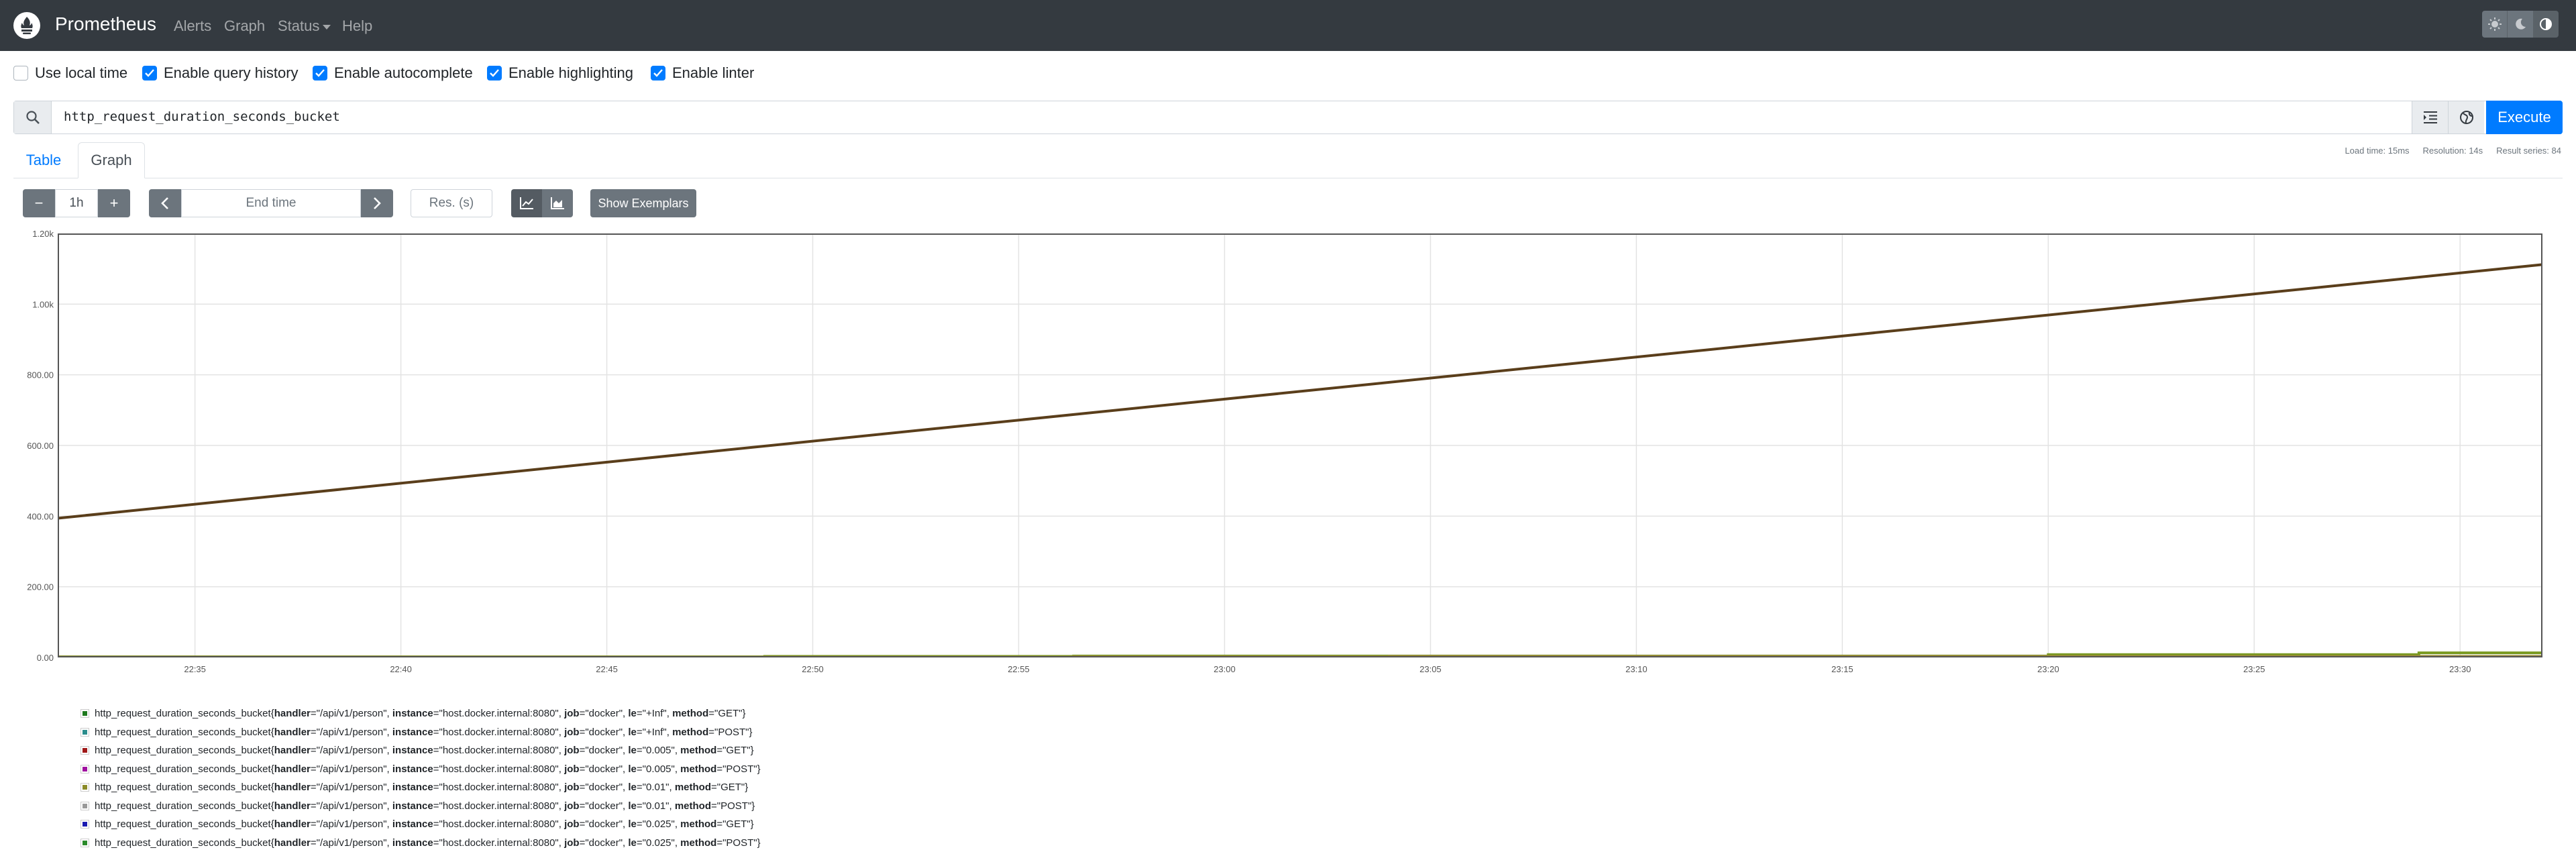 This screenshot has width=2576, height=852. I want to click on y-tick-label: 0.00, so click(45, 658).